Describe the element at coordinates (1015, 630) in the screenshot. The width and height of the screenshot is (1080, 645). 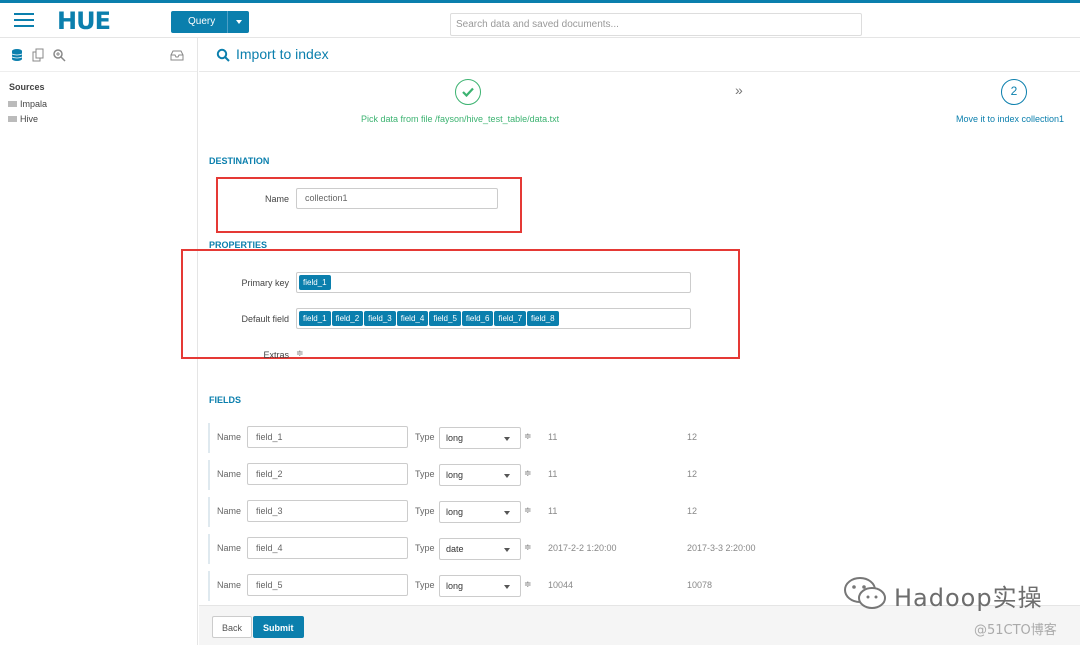
I see `watermark-source: @51CTO博客` at that location.